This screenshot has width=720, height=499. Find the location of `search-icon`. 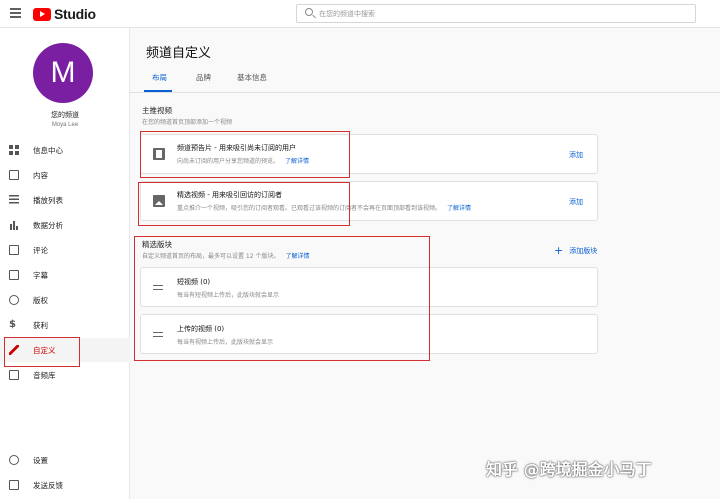

search-icon is located at coordinates (309, 12).